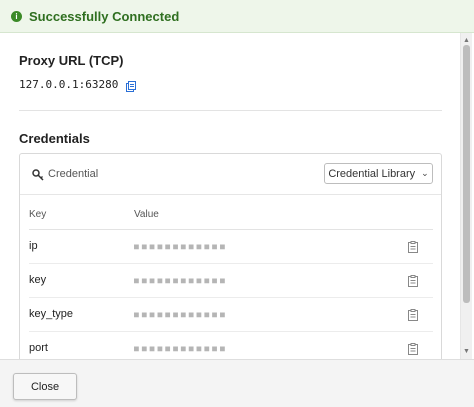 The image size is (474, 407). Describe the element at coordinates (230, 174) in the screenshot. I see `credential-panel-header: Credential Credential Library ⌄` at that location.